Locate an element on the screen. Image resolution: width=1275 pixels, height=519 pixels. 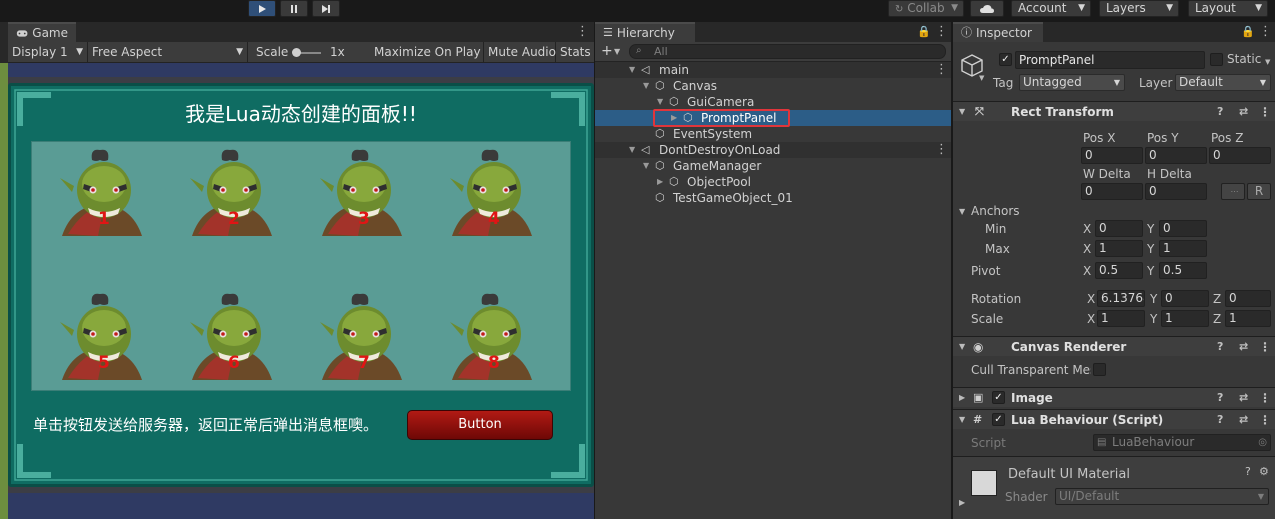
aspect-dropdown: Free Aspect ▼ is located at coordinates (168, 52).